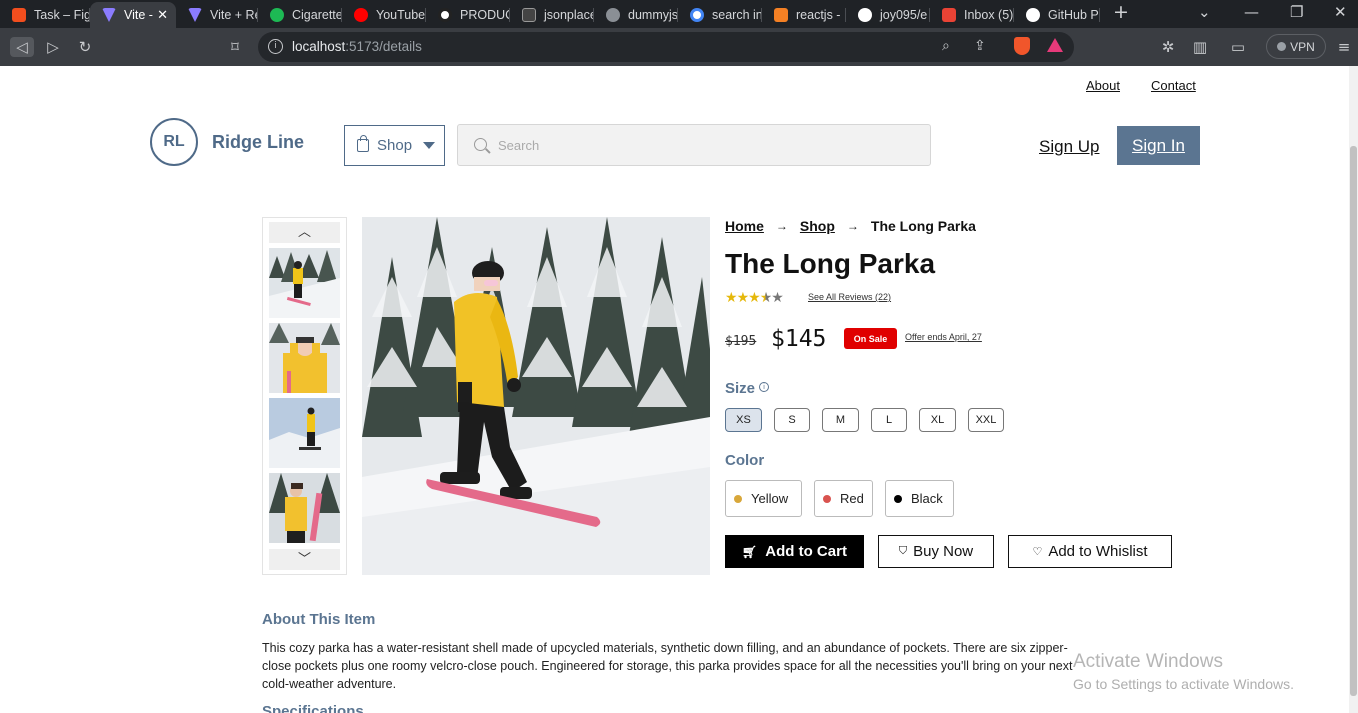 The height and width of the screenshot is (713, 1358). I want to click on brave-shield-icon, so click(1022, 46).